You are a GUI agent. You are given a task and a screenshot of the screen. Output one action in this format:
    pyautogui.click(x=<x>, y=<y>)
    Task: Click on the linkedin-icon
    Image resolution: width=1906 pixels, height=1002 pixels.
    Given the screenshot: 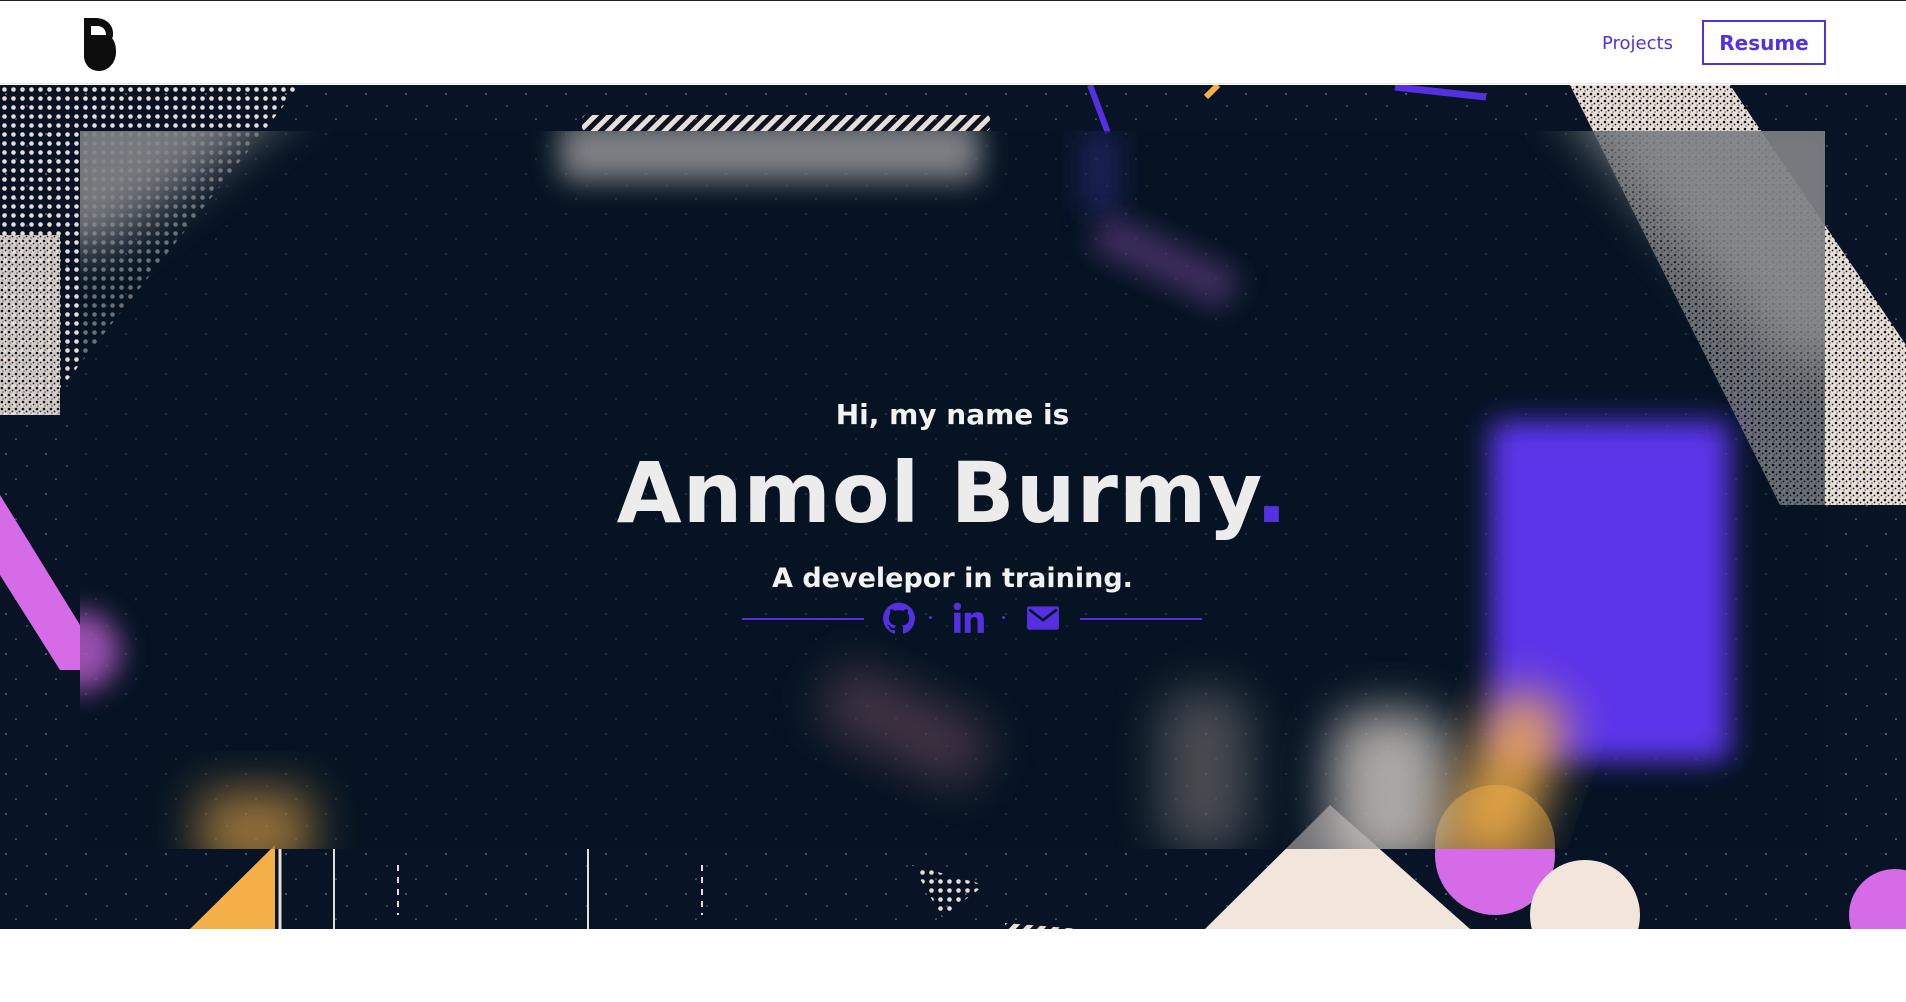 What is the action you would take?
    pyautogui.click(x=969, y=618)
    